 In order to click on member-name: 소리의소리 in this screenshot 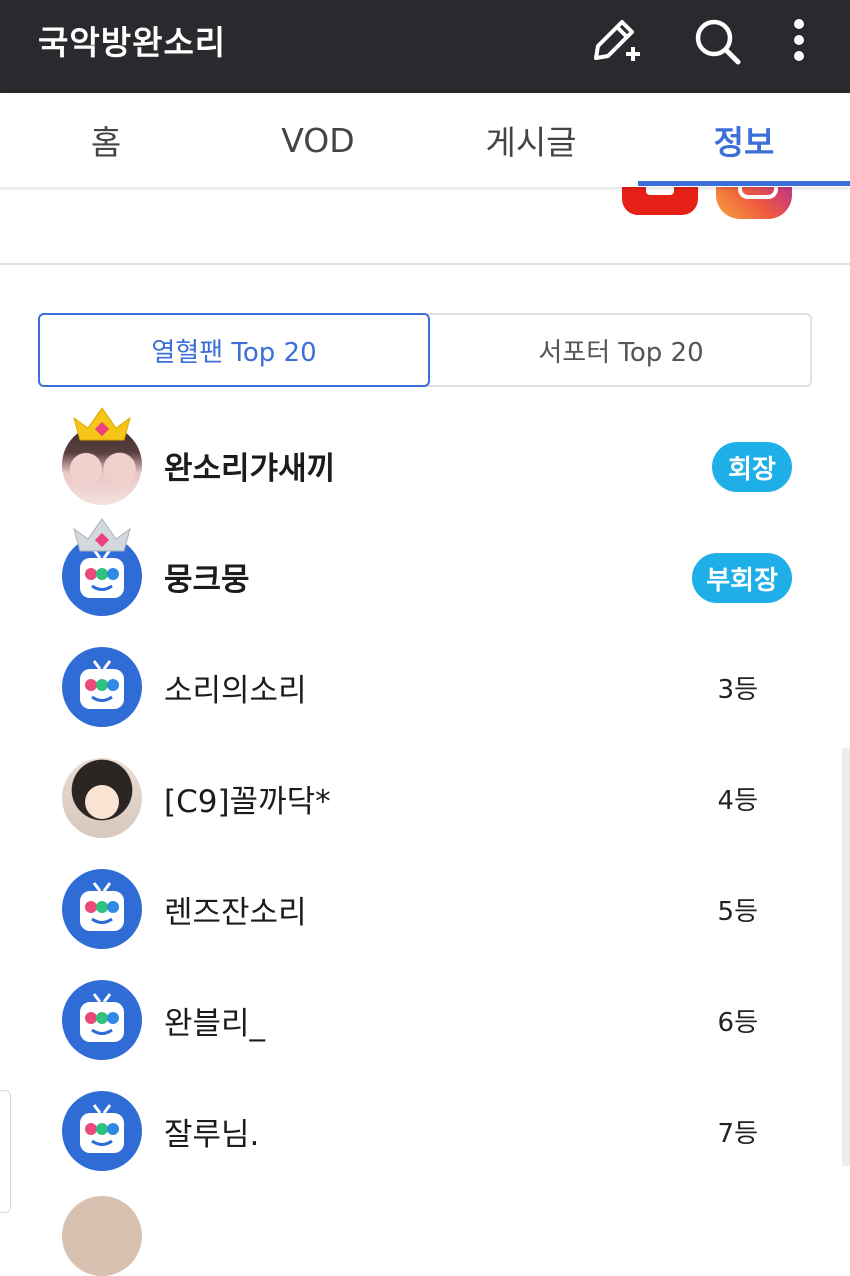, I will do `click(235, 691)`.